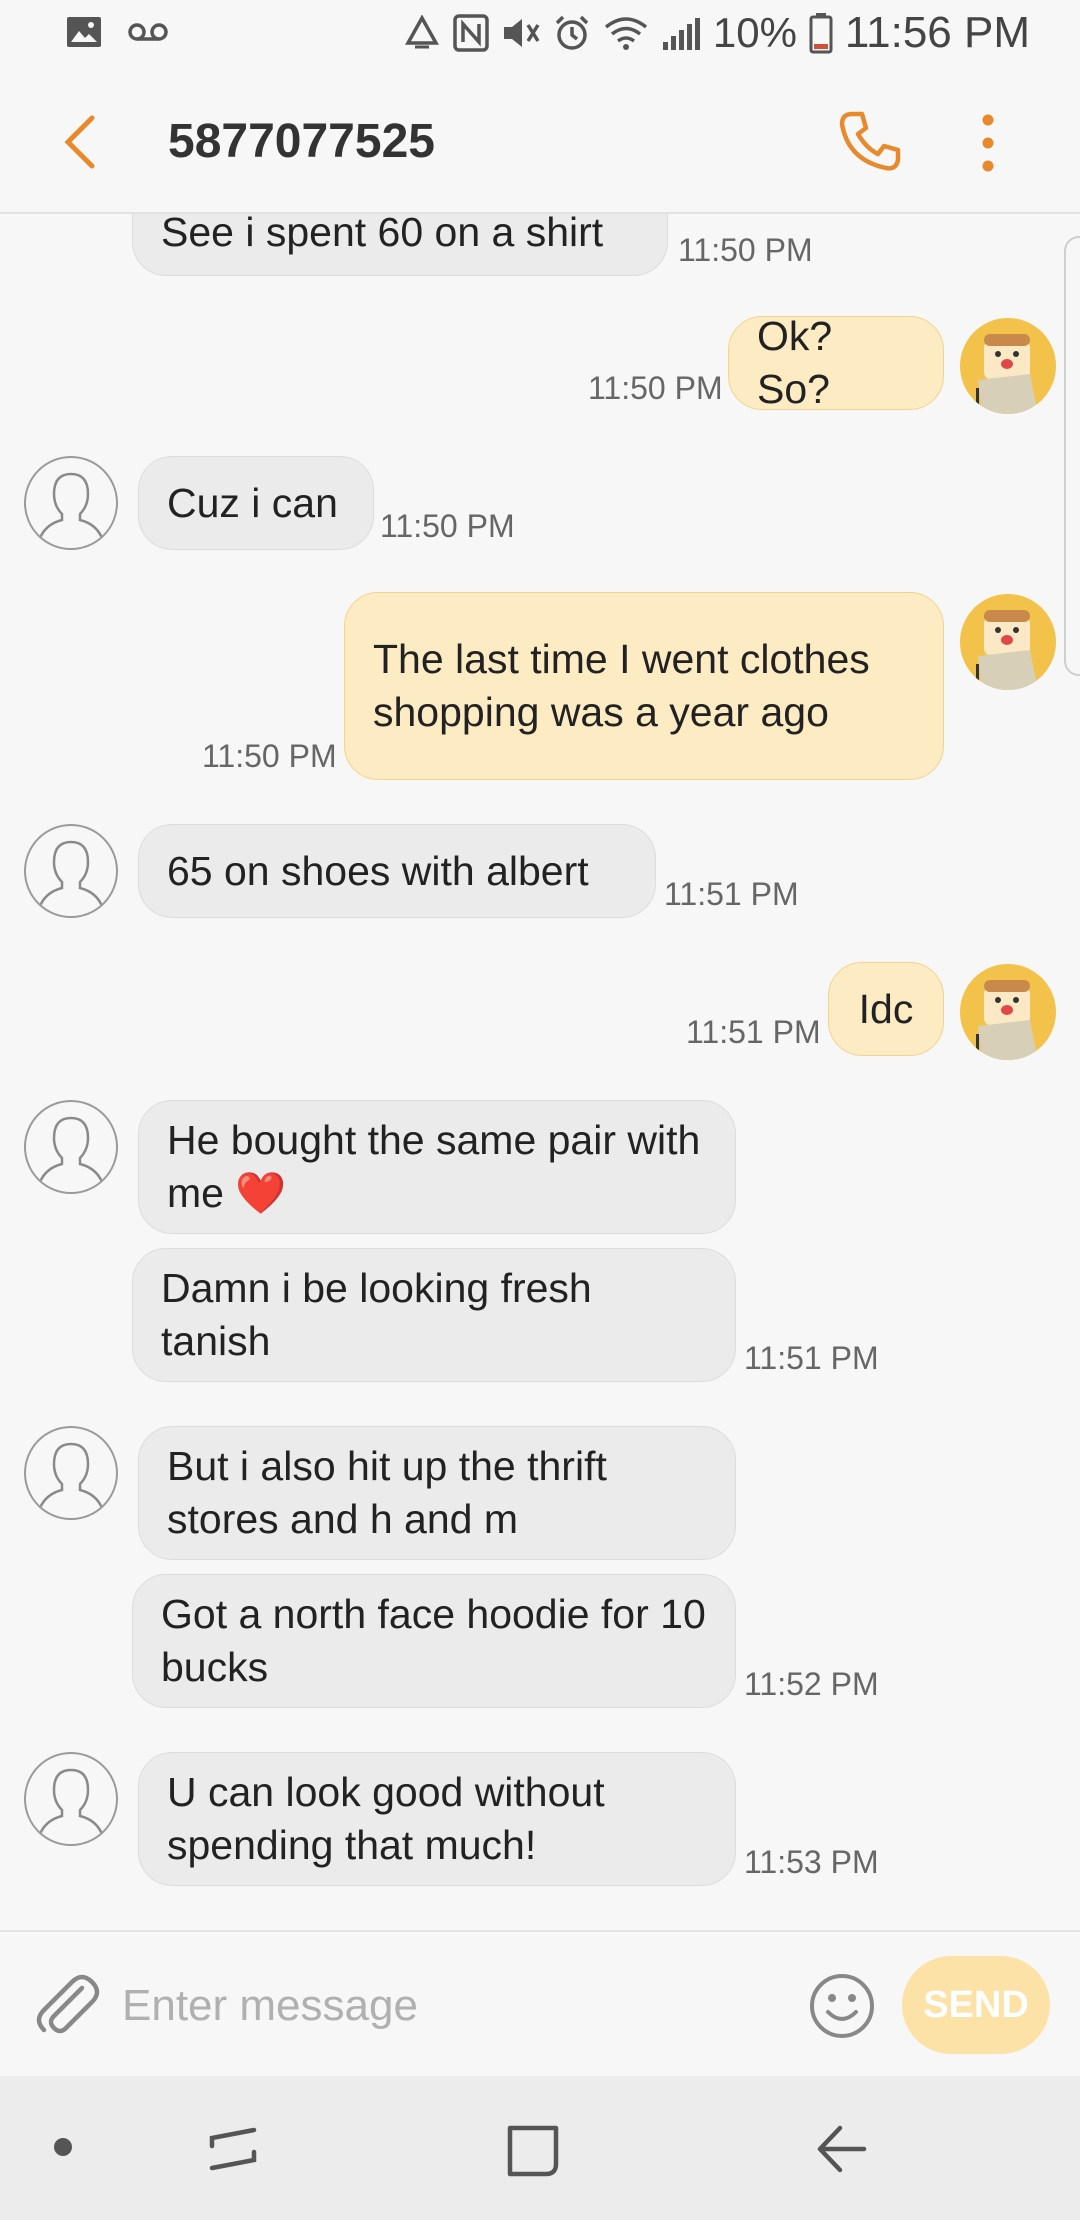 The width and height of the screenshot is (1080, 2220). Describe the element at coordinates (81, 142) in the screenshot. I see `back-arrow-icon` at that location.